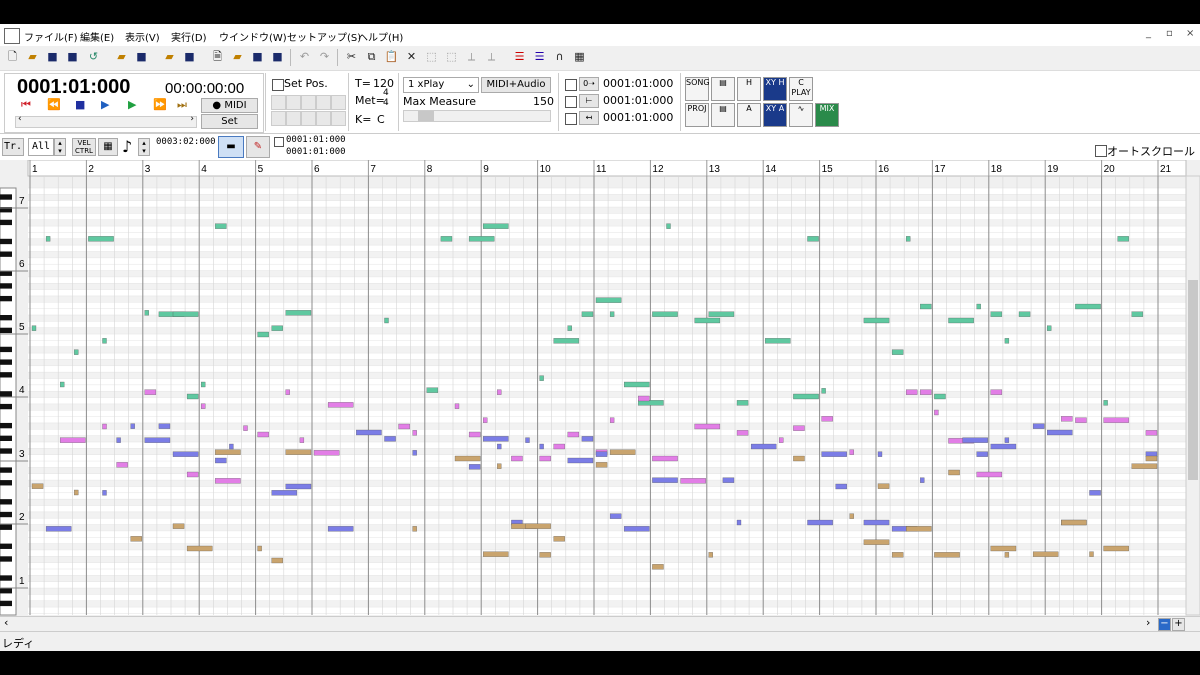 Image resolution: width=1200 pixels, height=675 pixels. I want to click on track-button: Tr., so click(13, 147).